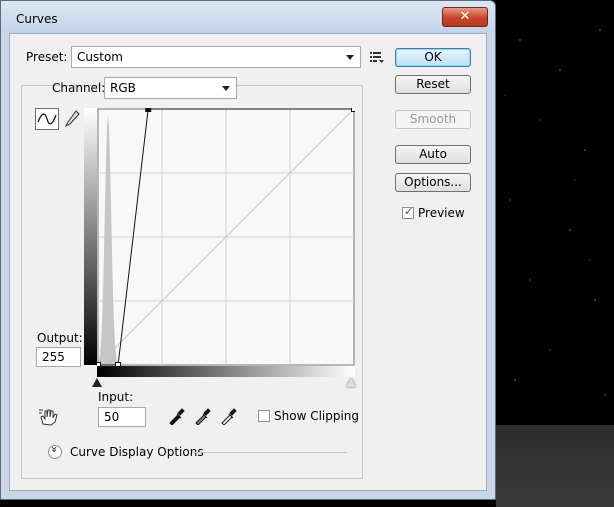 The height and width of the screenshot is (507, 614). Describe the element at coordinates (37, 19) in the screenshot. I see `window-title: Curves` at that location.